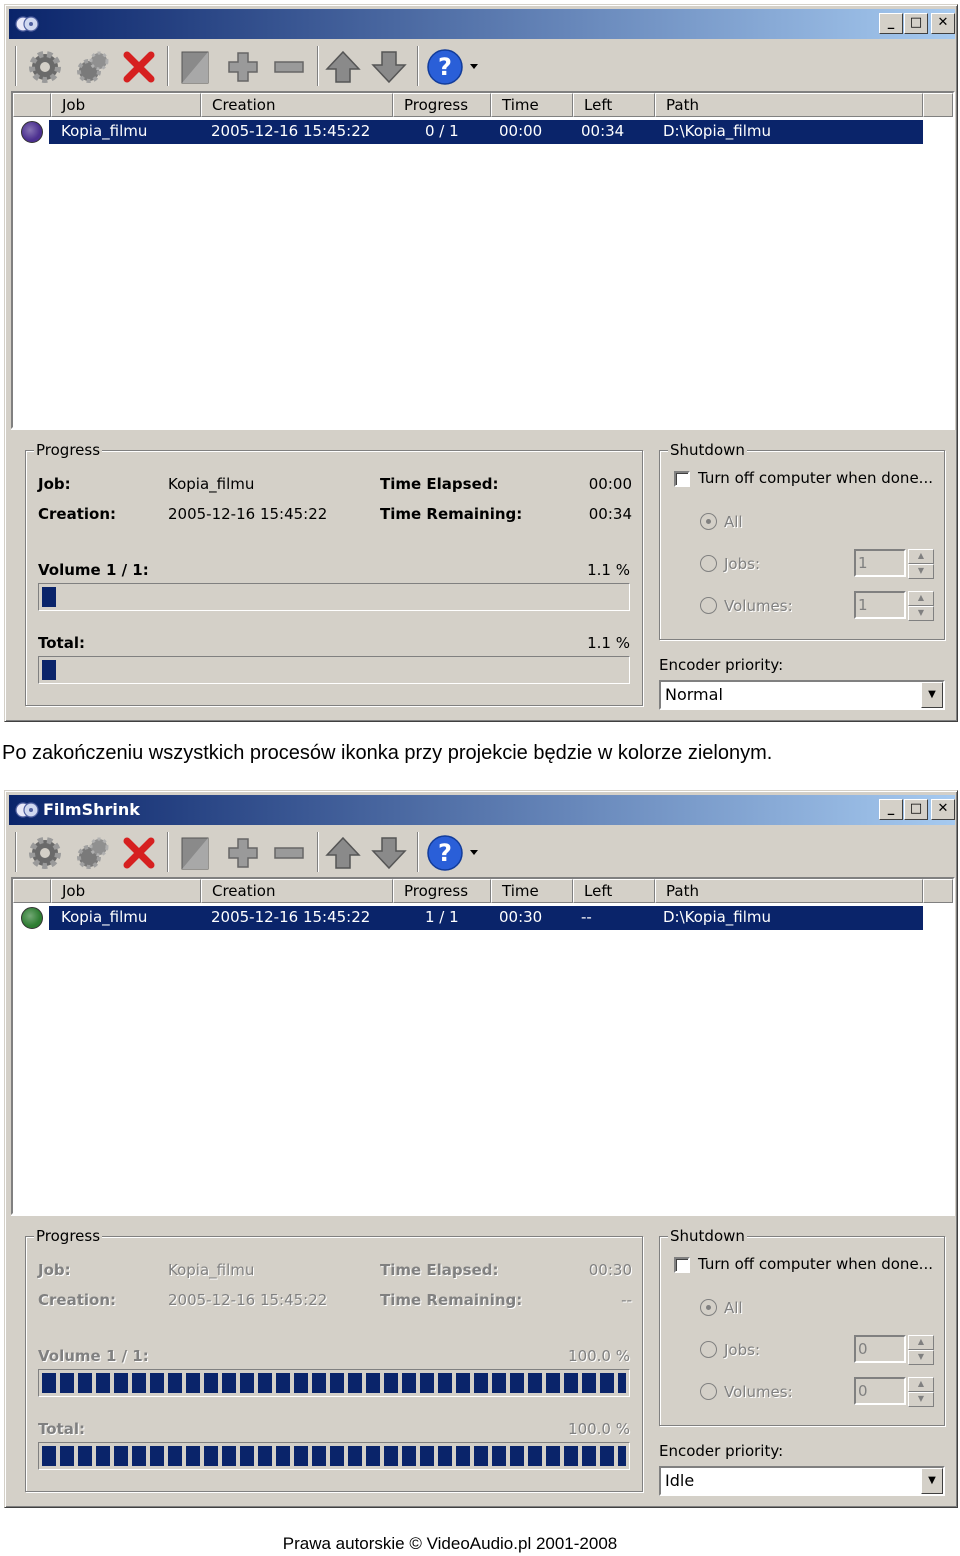  I want to click on shutdown-group-title: Shutdown, so click(707, 1236).